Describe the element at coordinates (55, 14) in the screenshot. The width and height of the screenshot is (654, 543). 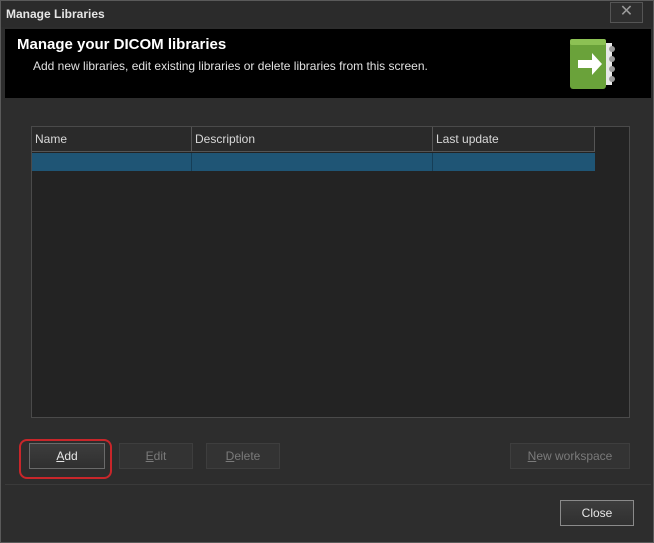
I see `window-title: Manage Libraries` at that location.